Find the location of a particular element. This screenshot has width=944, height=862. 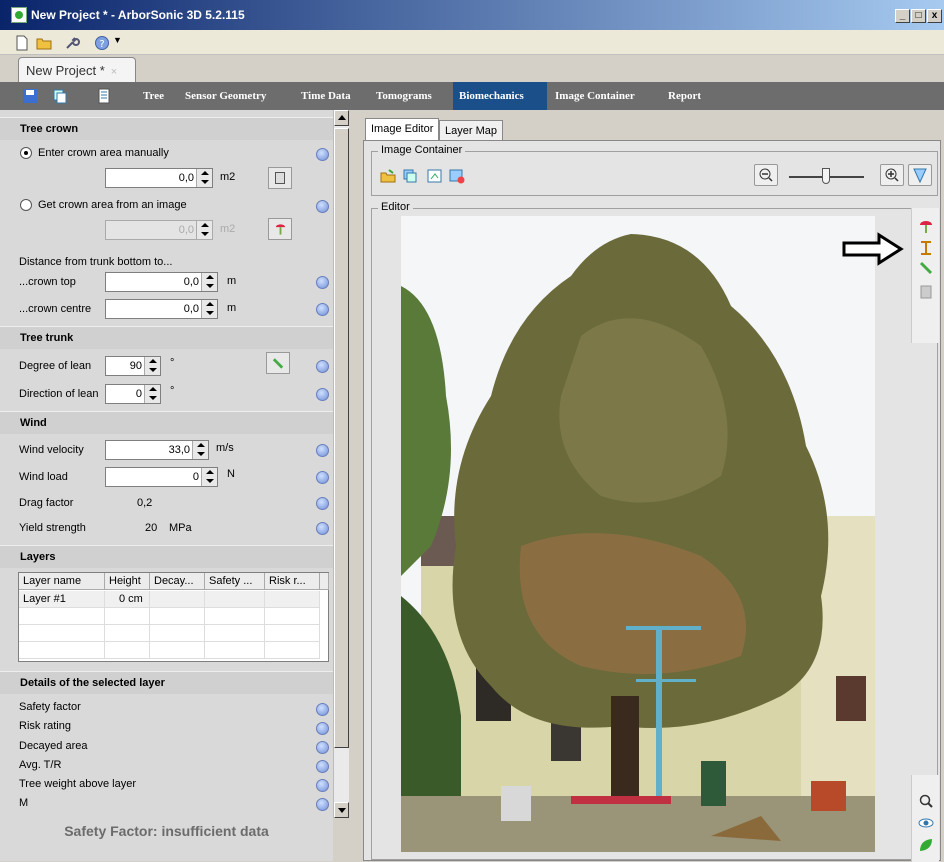

crown-top-input: 0,0 is located at coordinates (161, 282).